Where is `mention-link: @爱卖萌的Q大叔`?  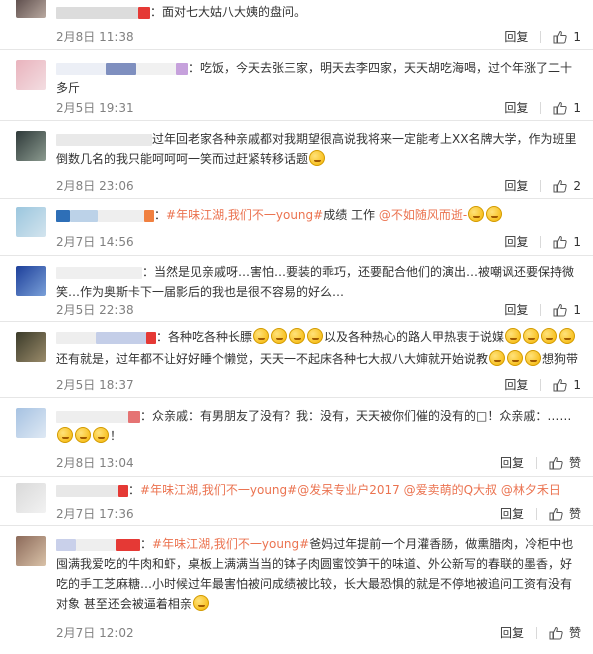 mention-link: @爱卖萌的Q大叔 is located at coordinates (450, 490).